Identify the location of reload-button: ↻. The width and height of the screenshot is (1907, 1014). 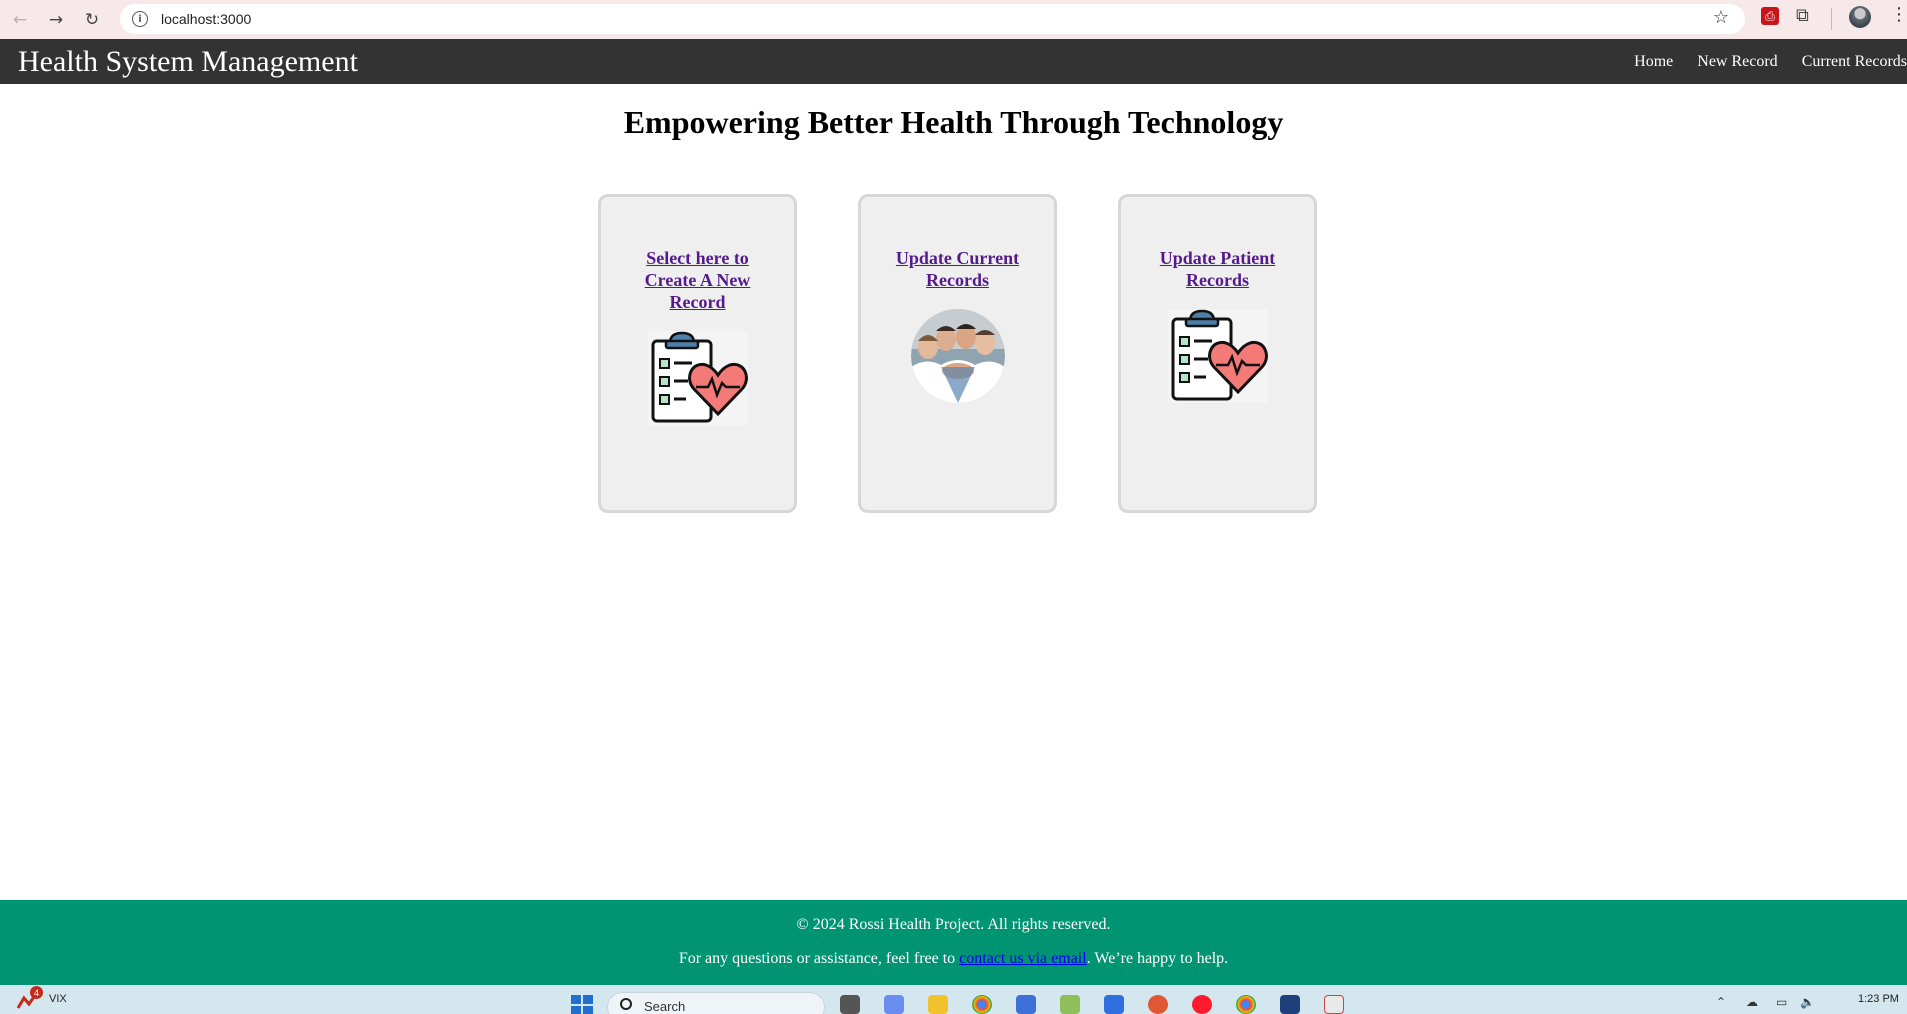
(92, 20).